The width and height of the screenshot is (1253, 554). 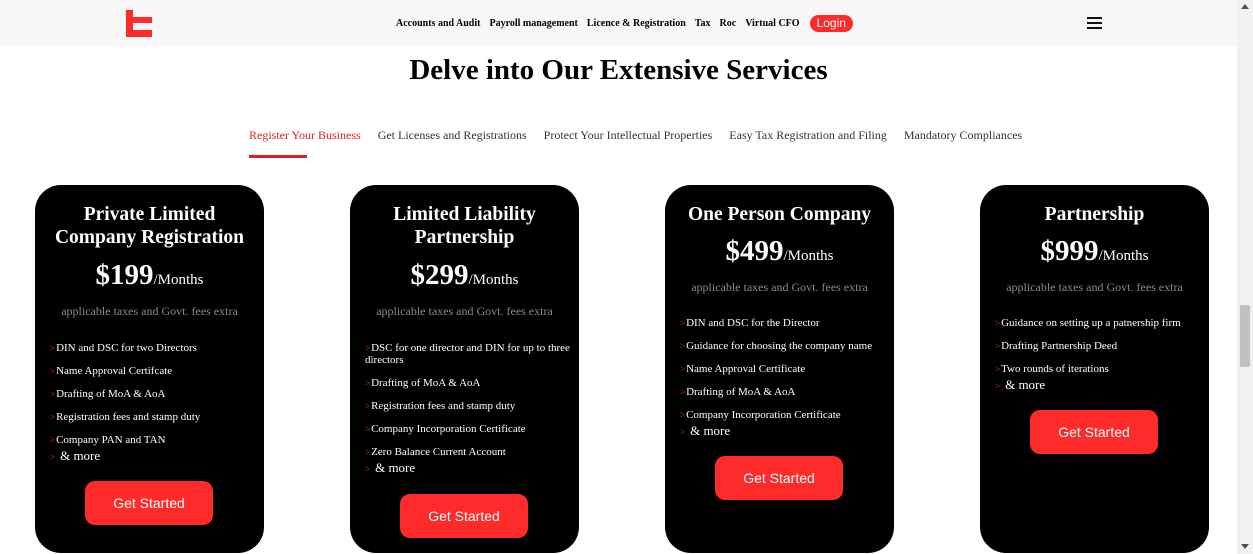 What do you see at coordinates (703, 23) in the screenshot?
I see `nav-link-tax: Tax` at bounding box center [703, 23].